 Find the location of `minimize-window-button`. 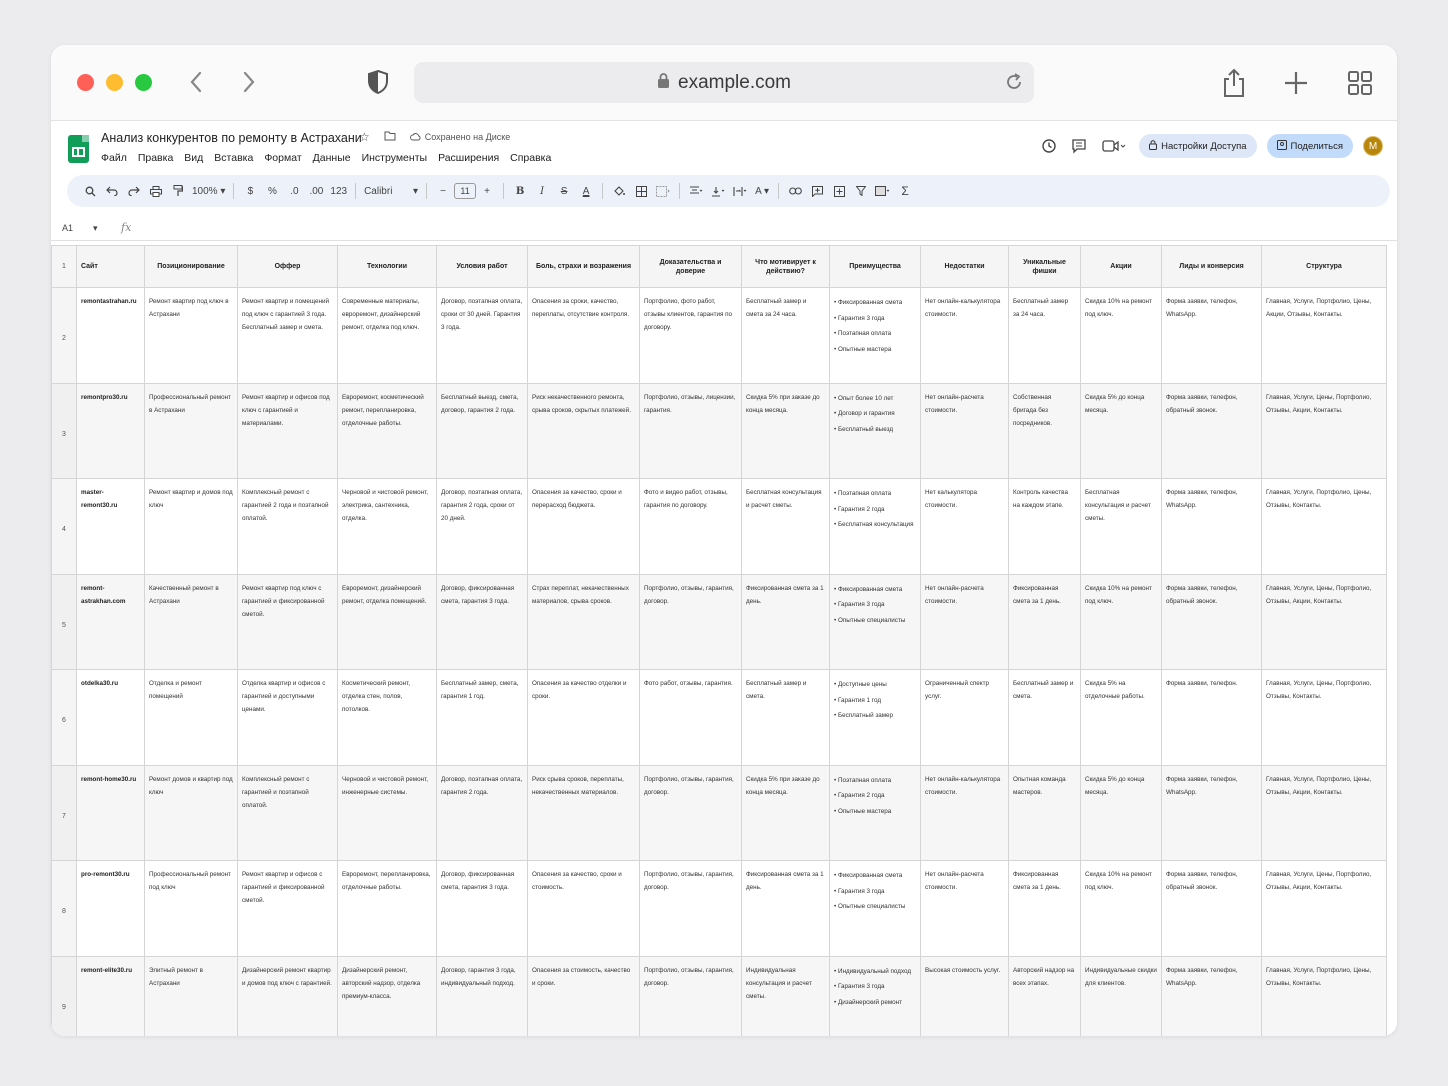

minimize-window-button is located at coordinates (114, 82).